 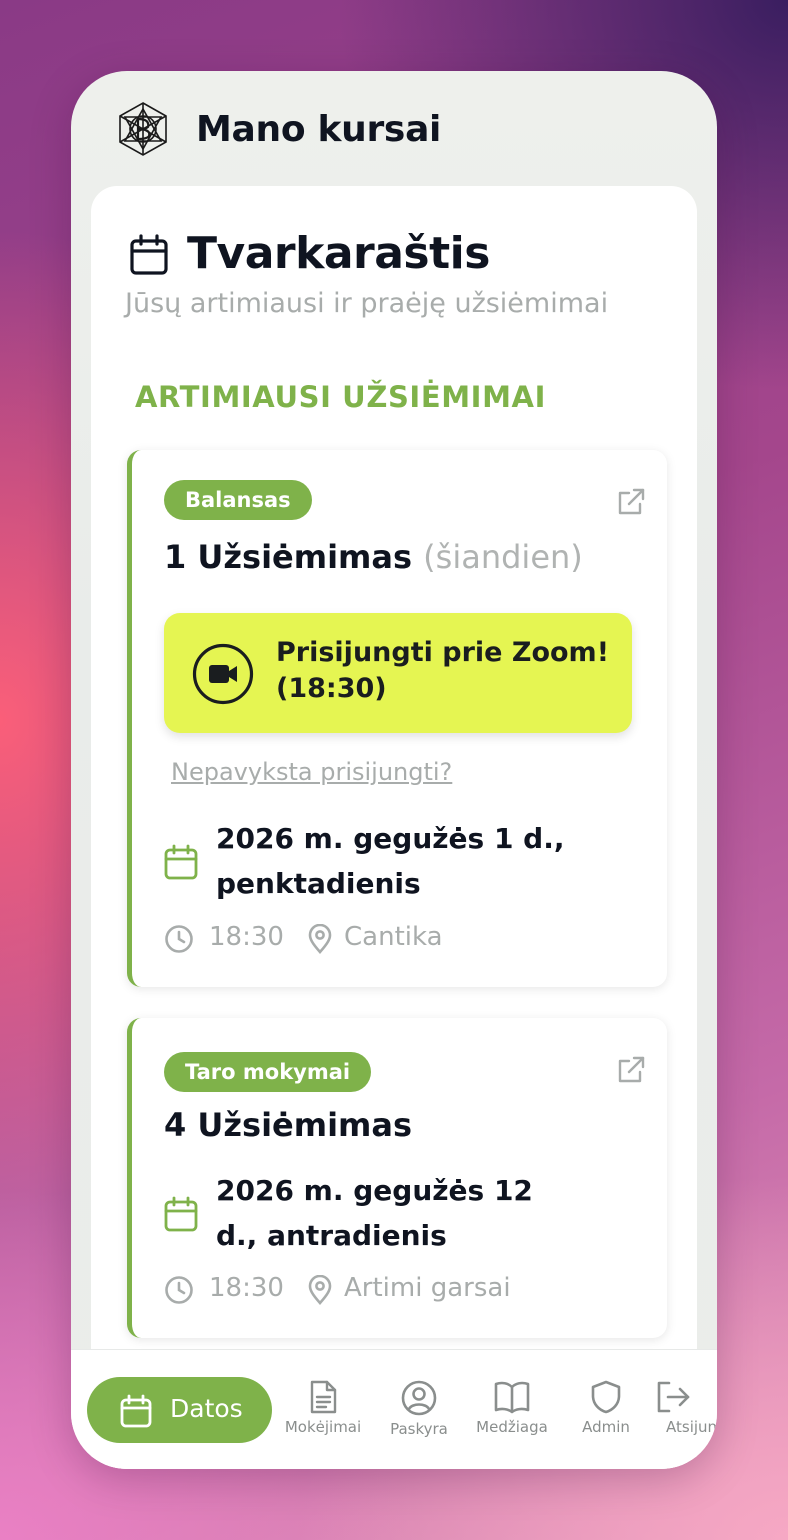 What do you see at coordinates (443, 670) in the screenshot?
I see `join-zoom-label: Prisijungti prie Zoom! (18:30)` at bounding box center [443, 670].